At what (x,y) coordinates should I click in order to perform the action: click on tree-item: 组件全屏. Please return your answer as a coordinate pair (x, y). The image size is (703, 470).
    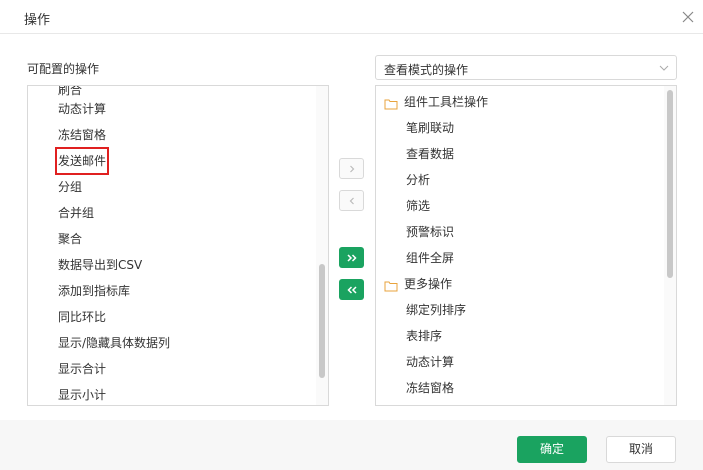
    Looking at the image, I should click on (430, 258).